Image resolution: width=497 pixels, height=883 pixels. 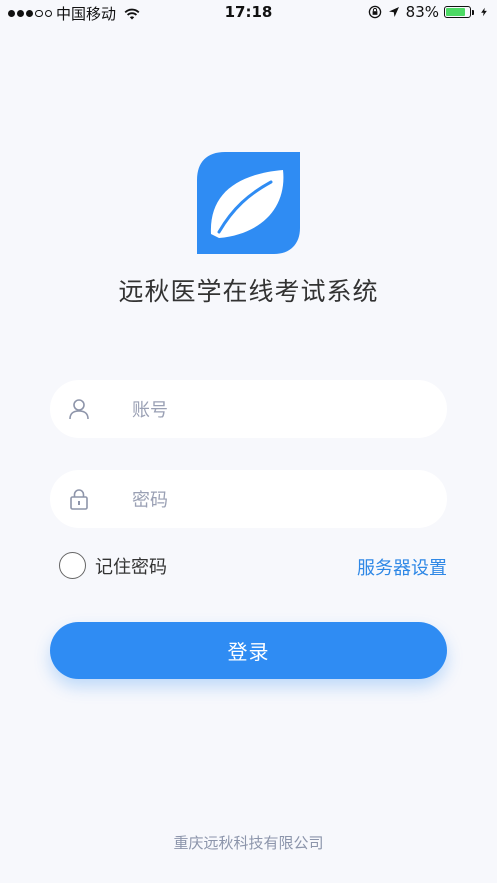 I want to click on account-input, so click(x=282, y=410).